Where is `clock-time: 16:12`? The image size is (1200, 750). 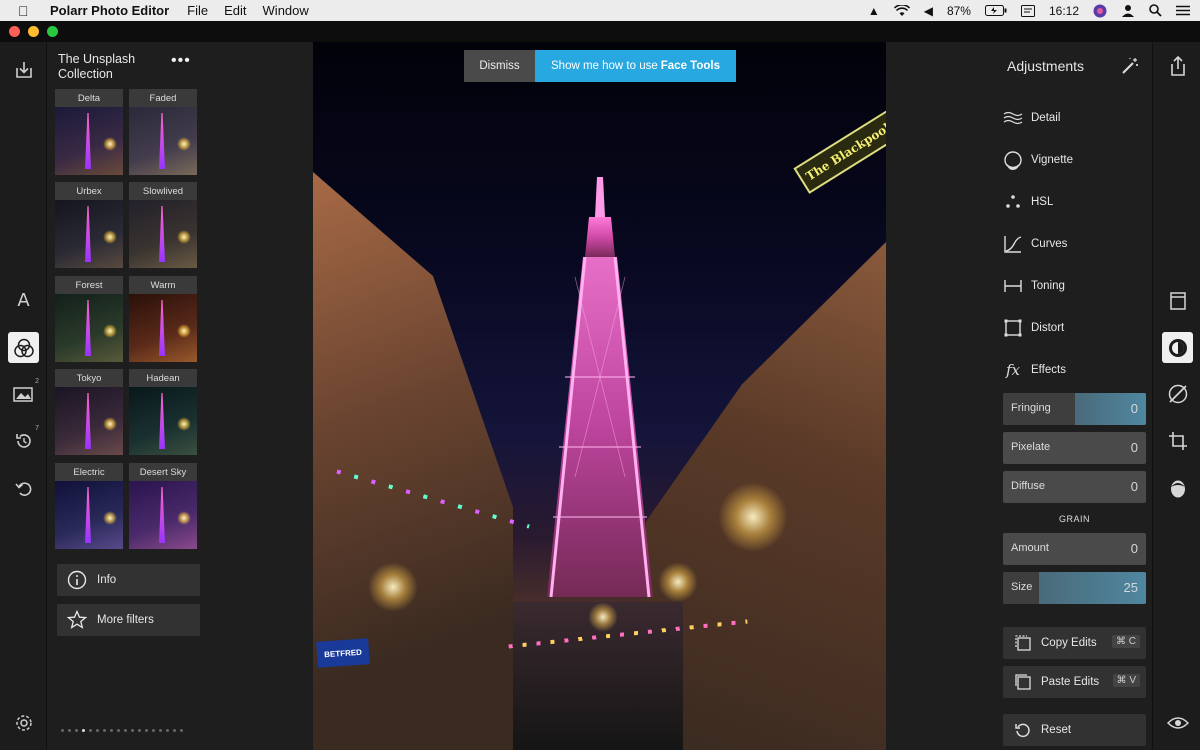 clock-time: 16:12 is located at coordinates (1064, 11).